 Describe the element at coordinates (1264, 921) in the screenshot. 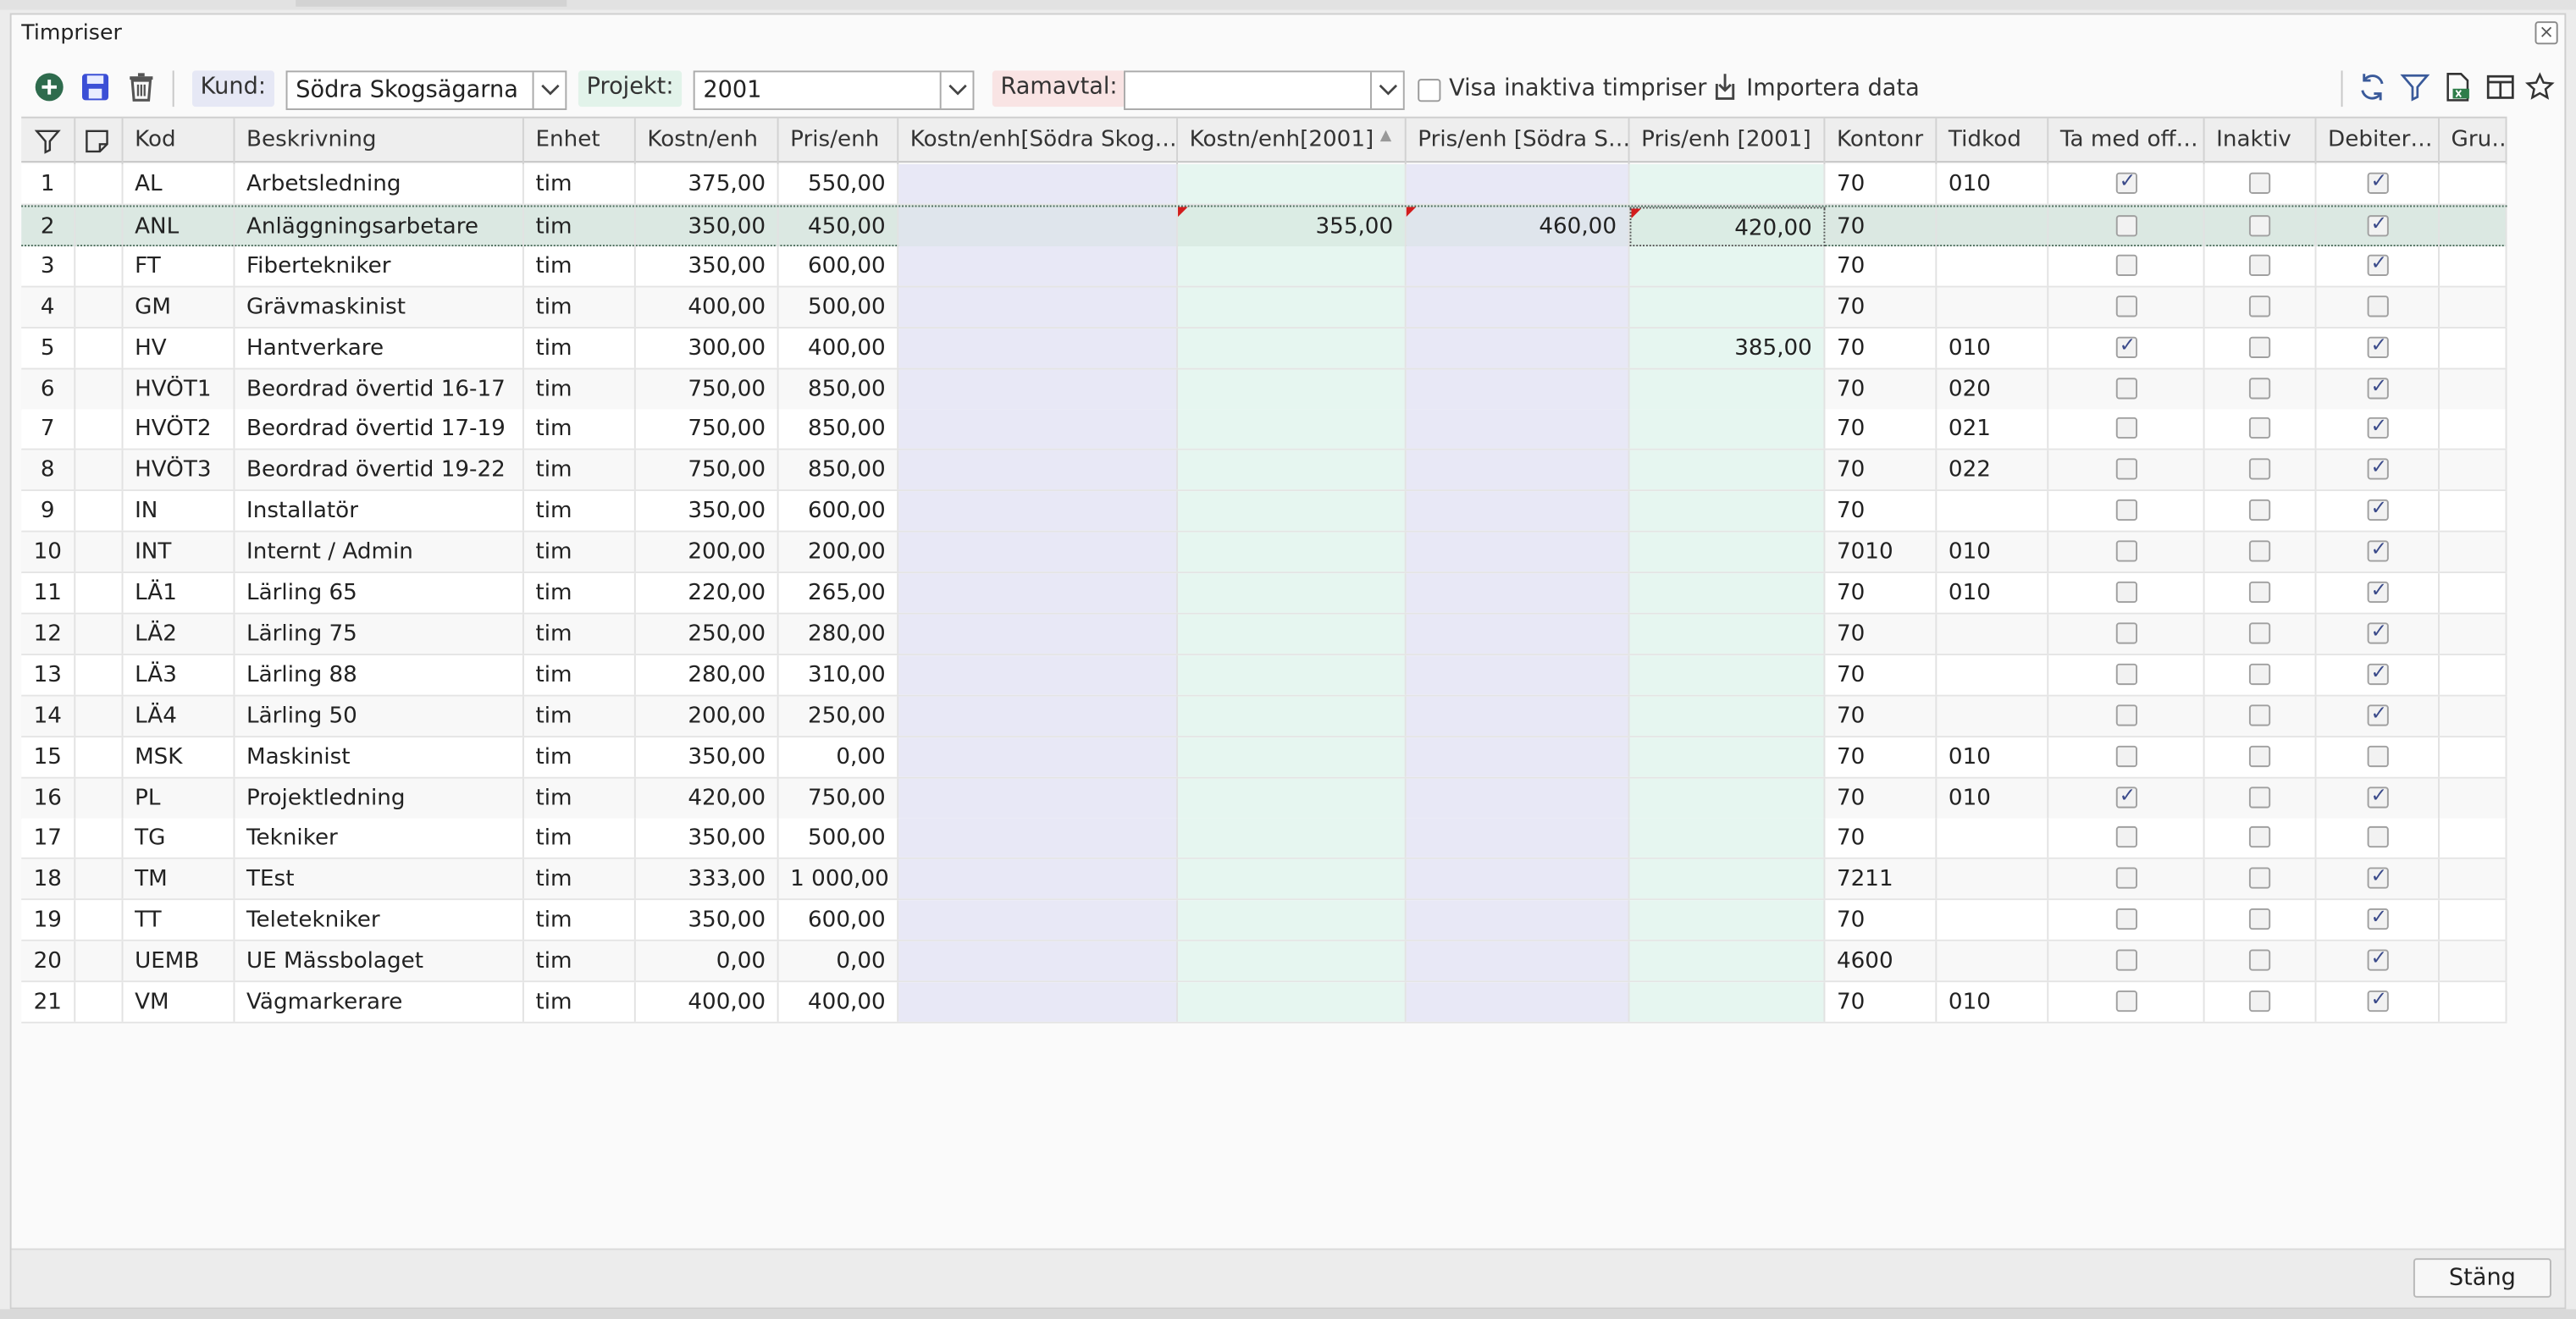

I see `table-row: 19 TT Teletekniker tim 350,00 600,00 70` at that location.